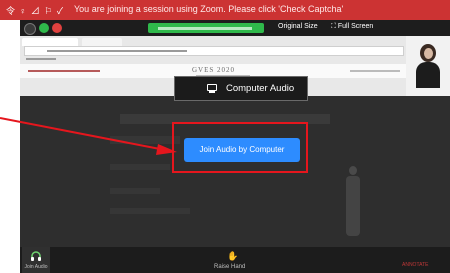 Image resolution: width=450 pixels, height=273 pixels. I want to click on raise-hand-label: Raise Hand, so click(230, 267).